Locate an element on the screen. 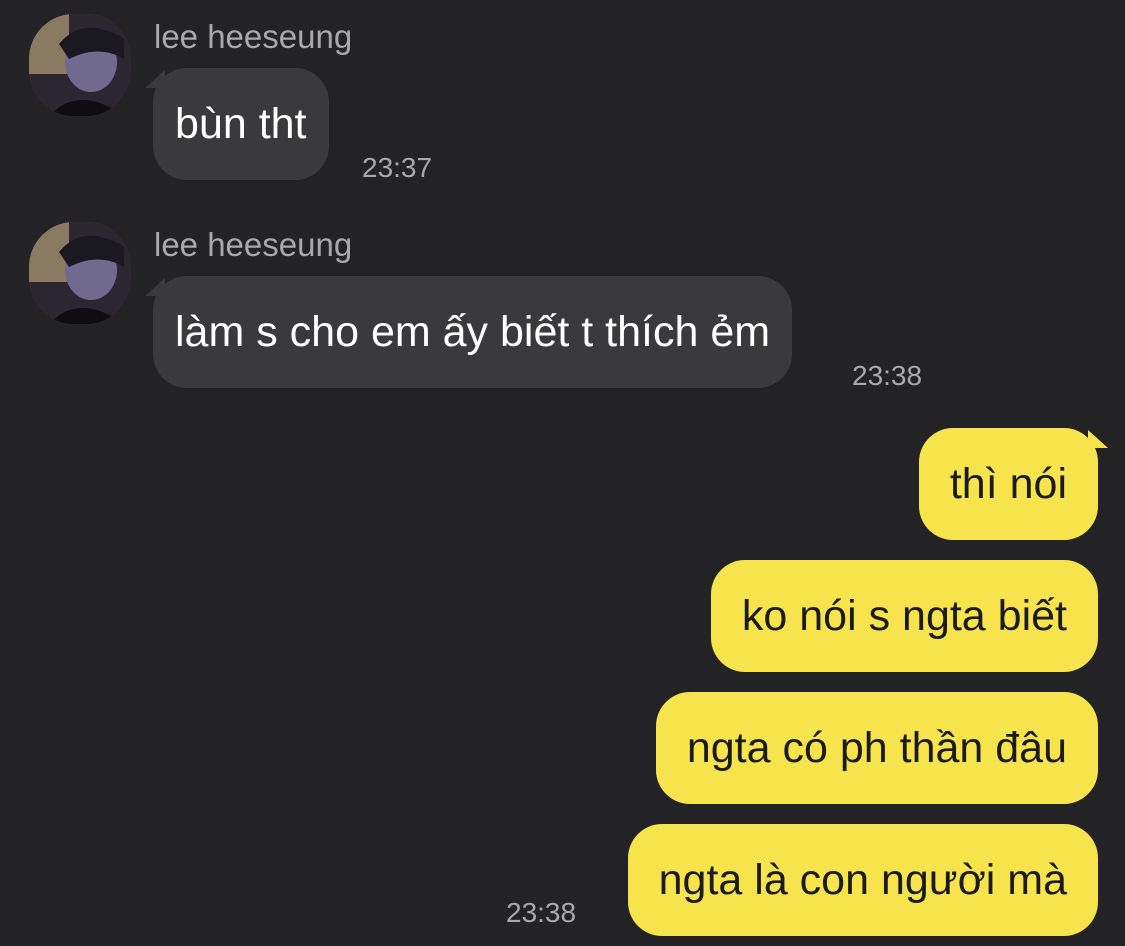  incoming-message-bubble: bùn tht is located at coordinates (241, 124).